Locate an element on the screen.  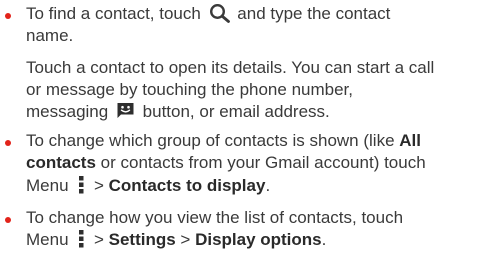
bullet1-para-line2: or message by touching the phone number, is located at coordinates (189, 89).